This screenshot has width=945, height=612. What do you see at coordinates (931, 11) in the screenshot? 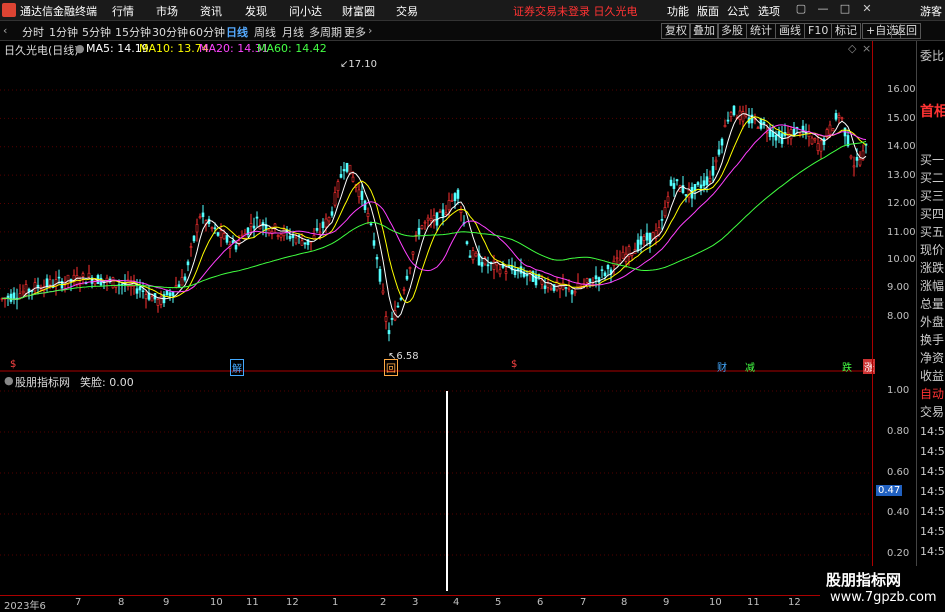
I see `guest-label: 游客` at bounding box center [931, 11].